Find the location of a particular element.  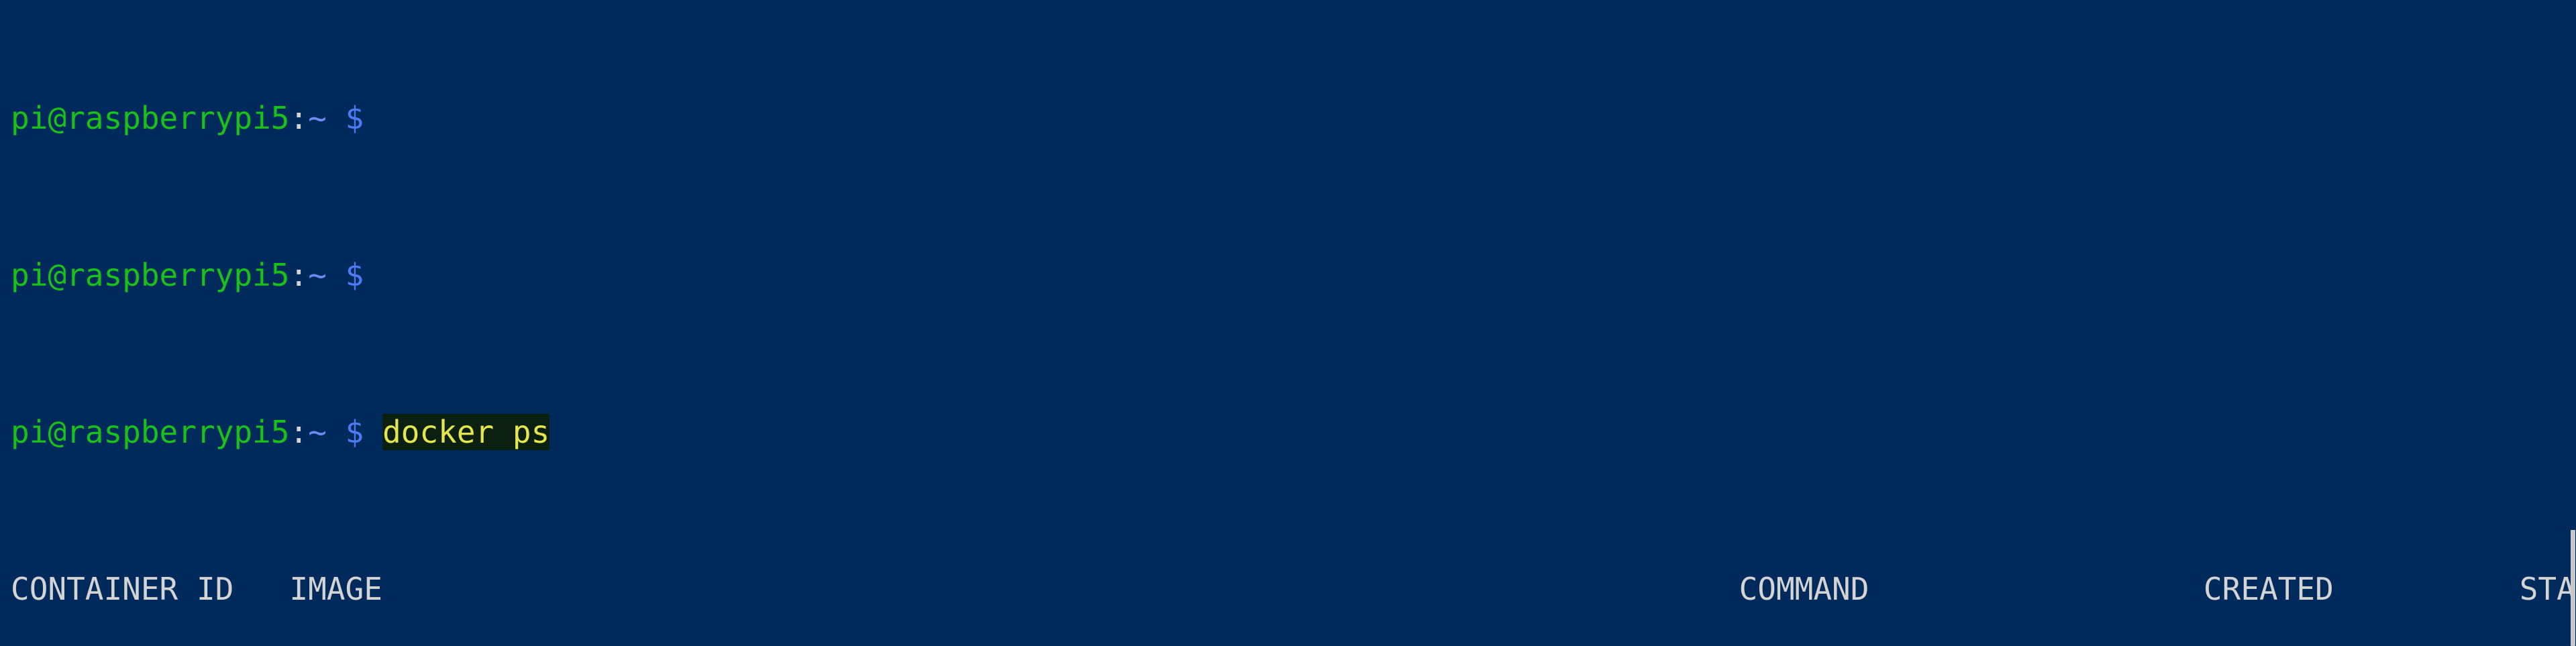

terminal-line-ps-header-1: CONTAINER ID IMAGE COMMAND CREATED STA is located at coordinates (1293, 589).